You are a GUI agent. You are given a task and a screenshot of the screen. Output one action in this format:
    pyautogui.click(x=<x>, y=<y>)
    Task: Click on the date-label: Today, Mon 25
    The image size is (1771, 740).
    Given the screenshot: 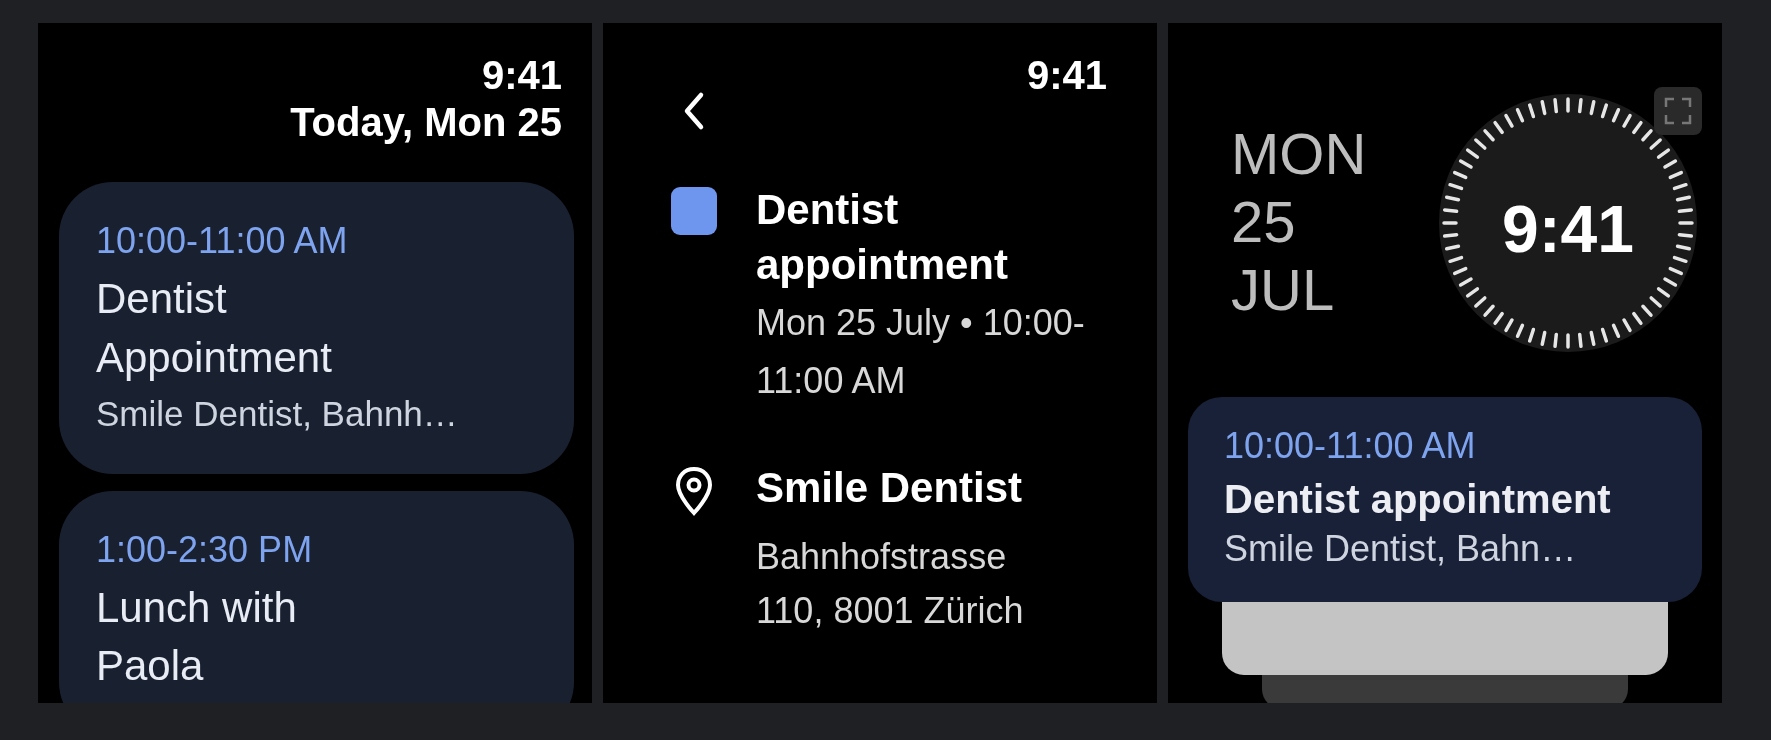 What is the action you would take?
    pyautogui.click(x=426, y=122)
    